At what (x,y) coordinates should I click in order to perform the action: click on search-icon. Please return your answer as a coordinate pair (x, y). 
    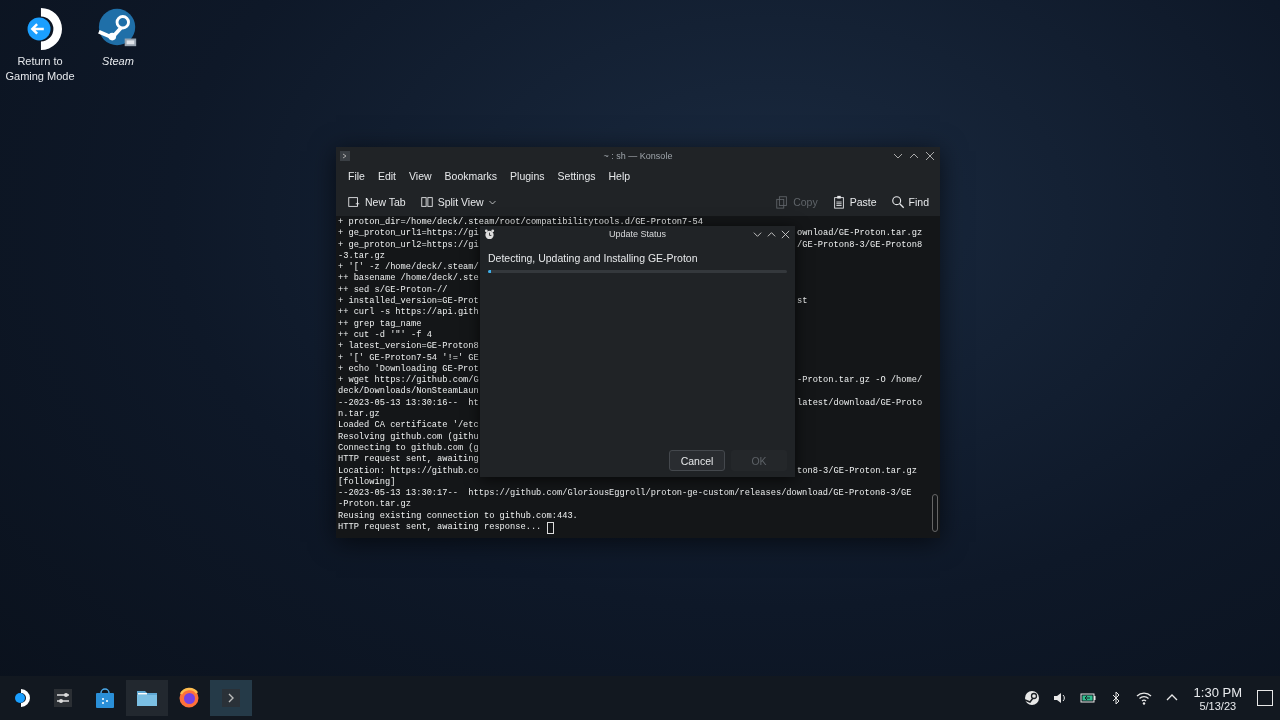
    Looking at the image, I should click on (897, 202).